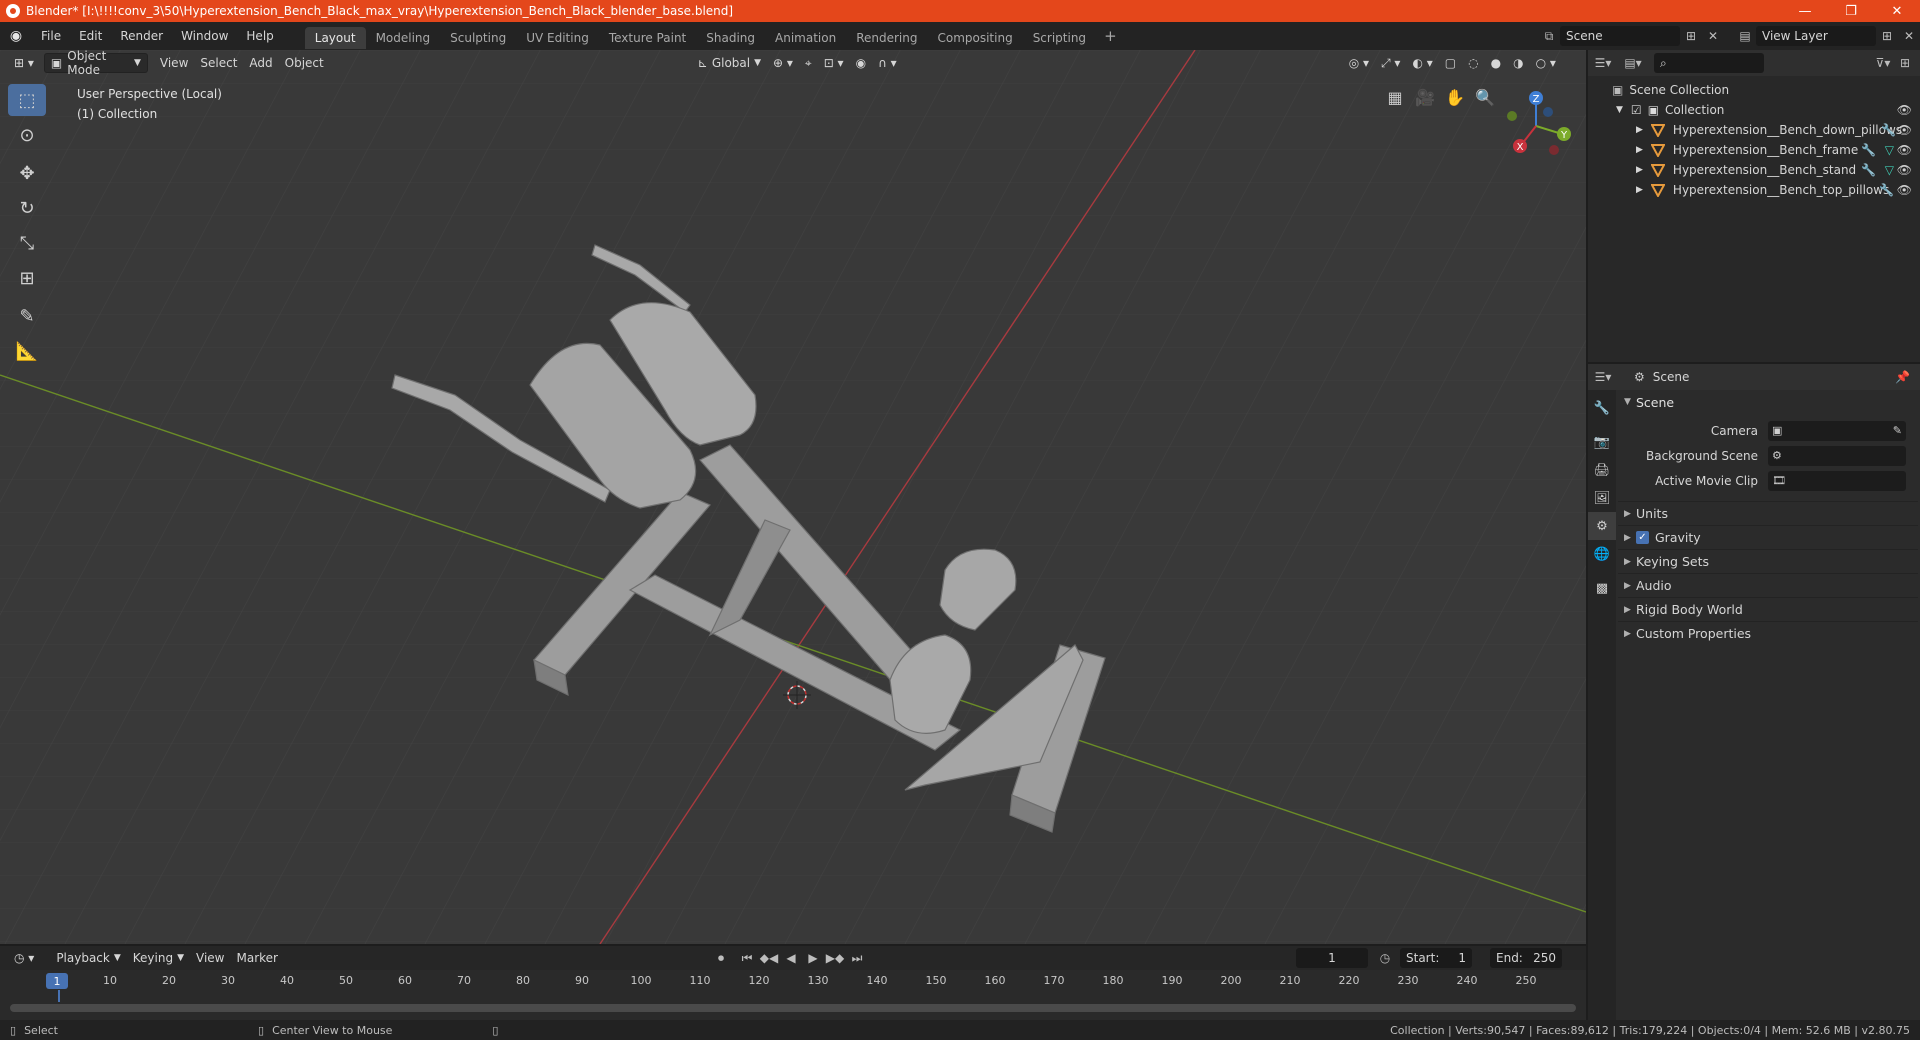  I want to click on tab-layout: Layout, so click(335, 37).